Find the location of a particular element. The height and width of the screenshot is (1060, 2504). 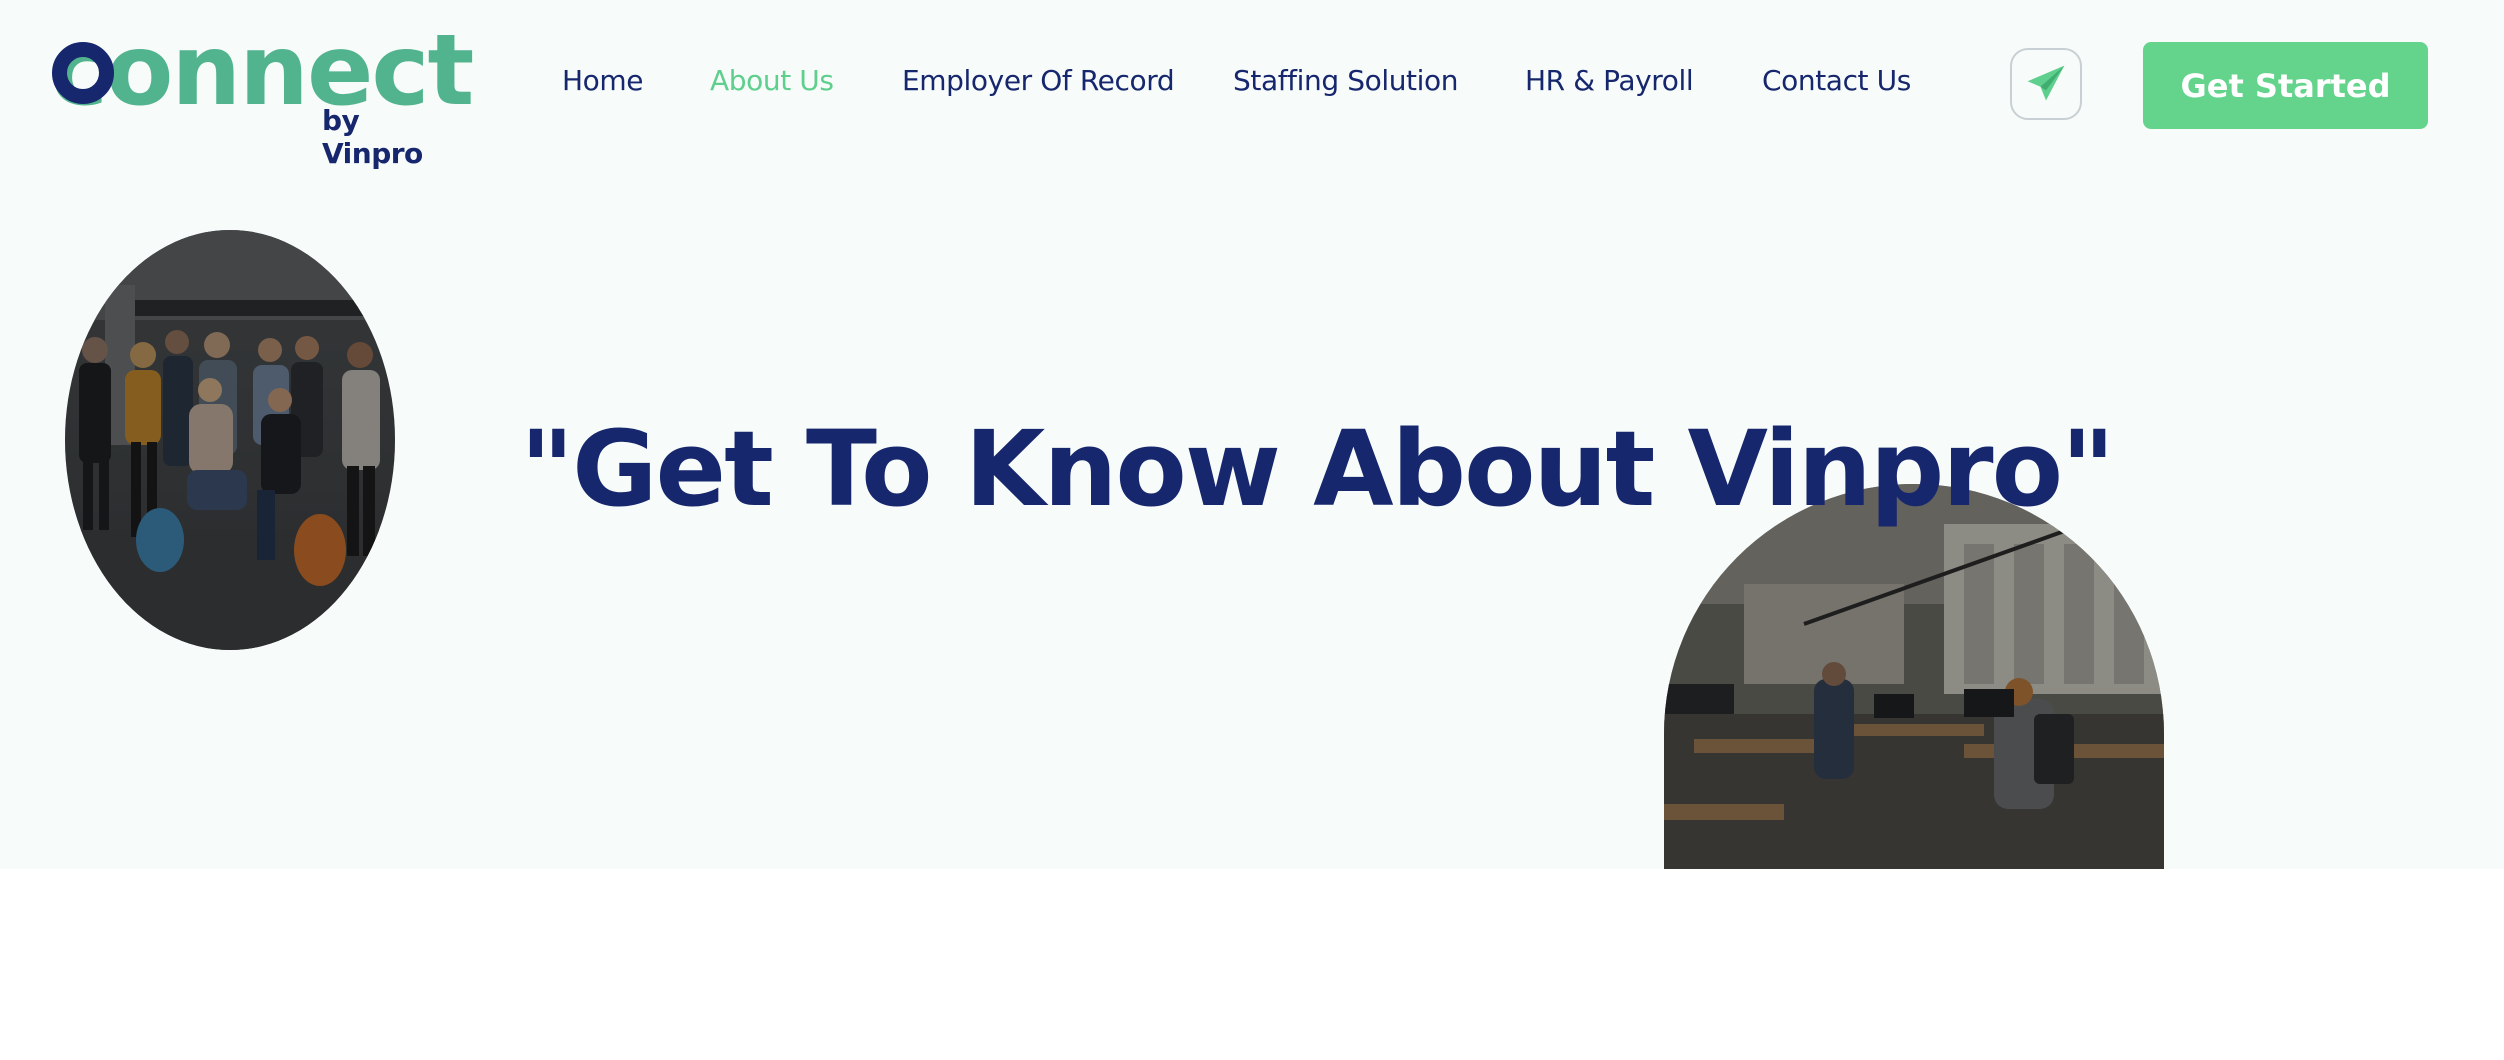

hero-title: "Get To Know About Vinpro" is located at coordinates (1317, 469).